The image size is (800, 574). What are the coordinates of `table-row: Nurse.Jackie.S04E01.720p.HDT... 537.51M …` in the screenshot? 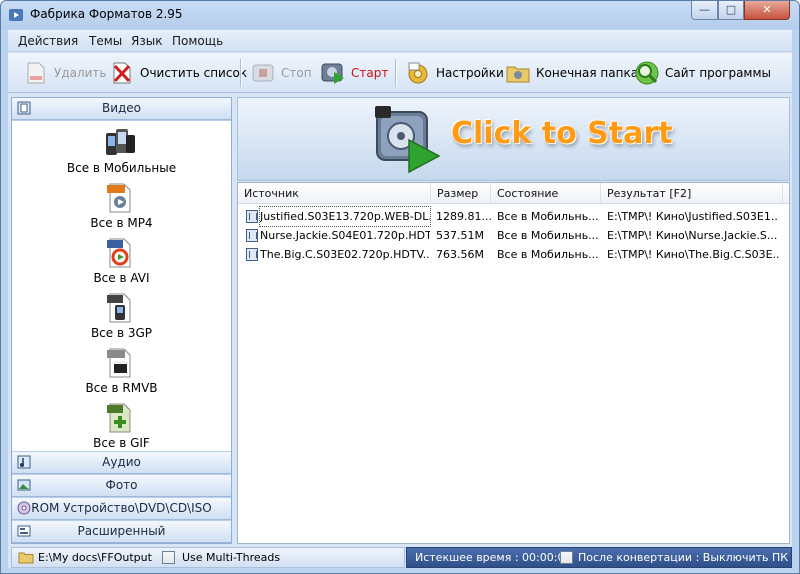 It's located at (513, 235).